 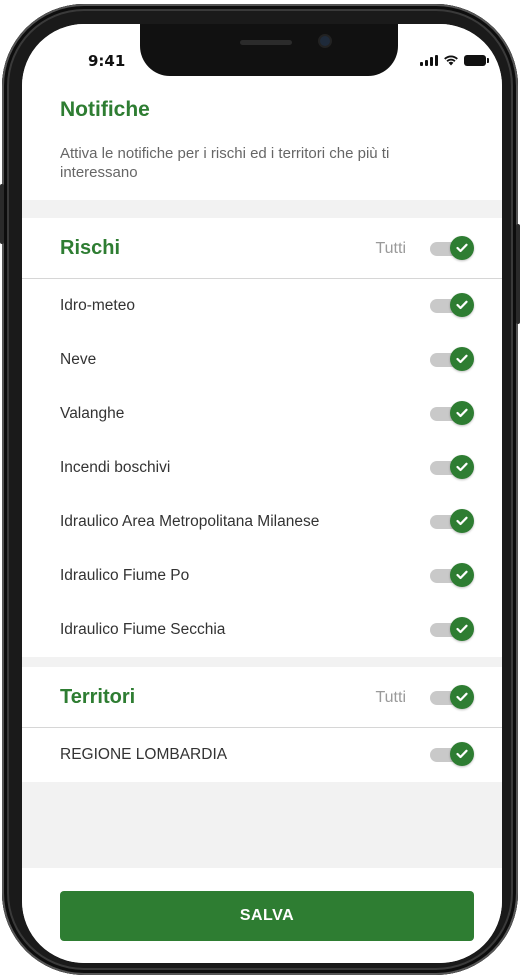 I want to click on rischi-header: Rischi Tutti, so click(x=262, y=248).